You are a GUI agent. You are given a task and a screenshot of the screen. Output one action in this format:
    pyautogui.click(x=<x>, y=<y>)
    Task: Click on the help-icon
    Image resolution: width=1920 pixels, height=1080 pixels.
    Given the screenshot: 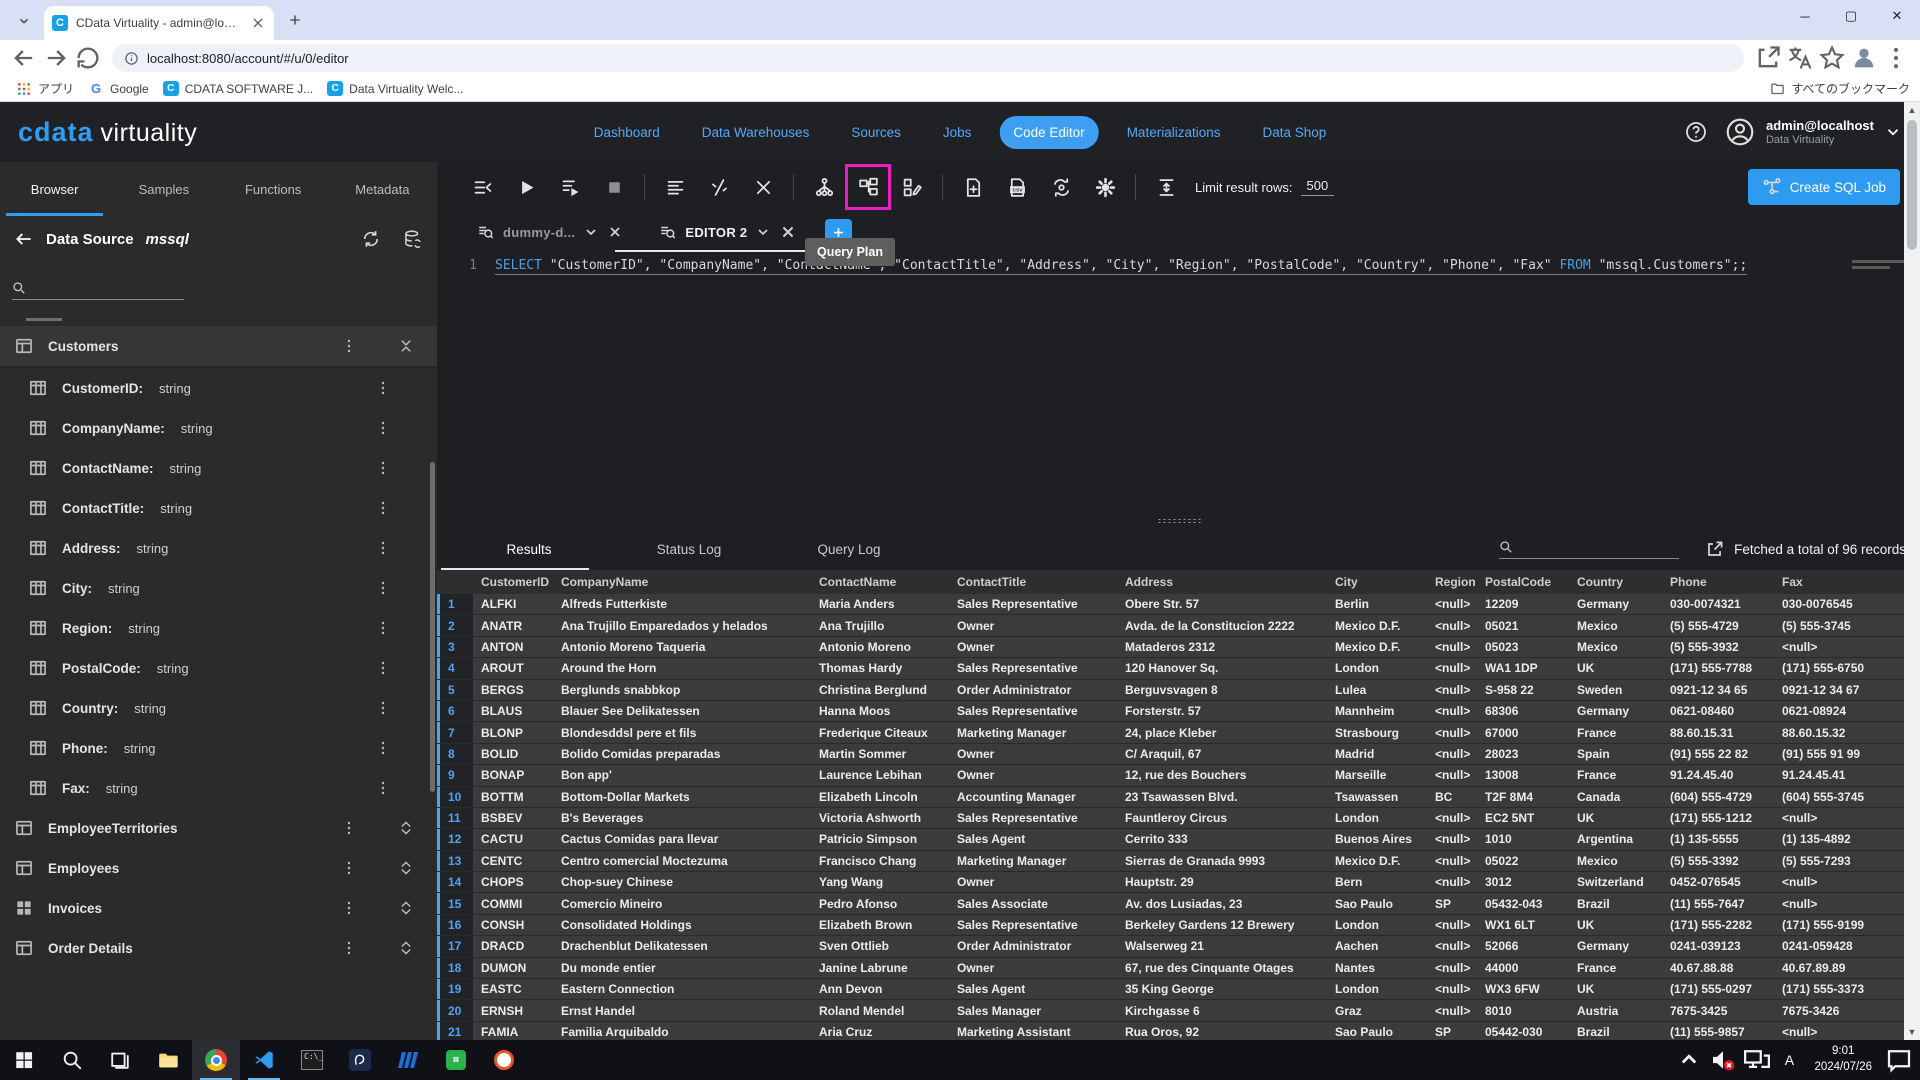 What is the action you would take?
    pyautogui.click(x=1696, y=132)
    